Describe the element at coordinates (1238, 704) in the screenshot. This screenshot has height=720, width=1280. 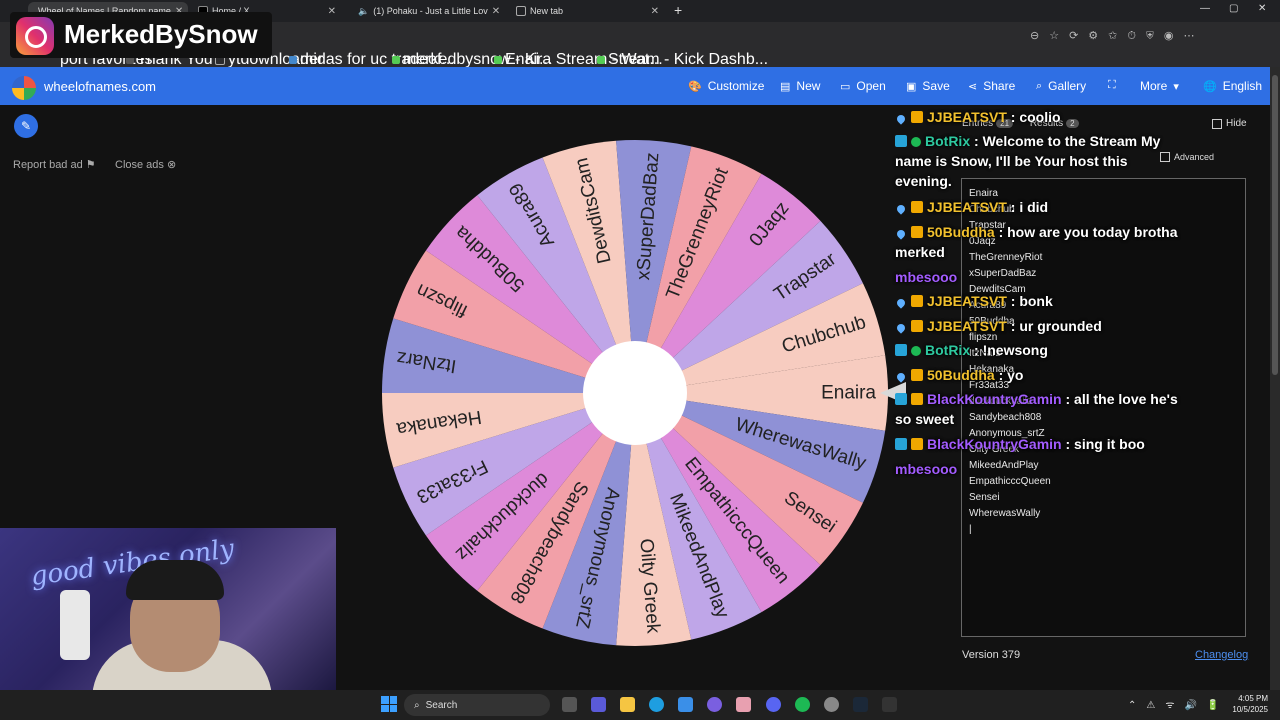
I see `taskbar-clock: 4:05 PM 10/5/2025` at that location.